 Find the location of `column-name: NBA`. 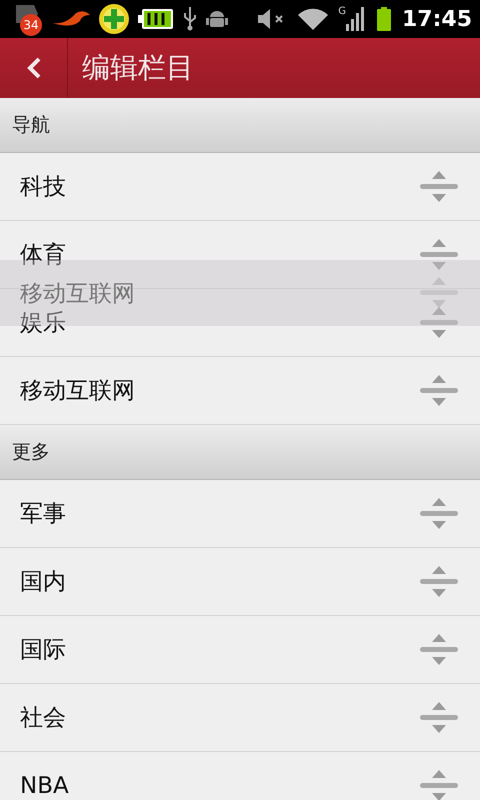

column-name: NBA is located at coordinates (44, 785).